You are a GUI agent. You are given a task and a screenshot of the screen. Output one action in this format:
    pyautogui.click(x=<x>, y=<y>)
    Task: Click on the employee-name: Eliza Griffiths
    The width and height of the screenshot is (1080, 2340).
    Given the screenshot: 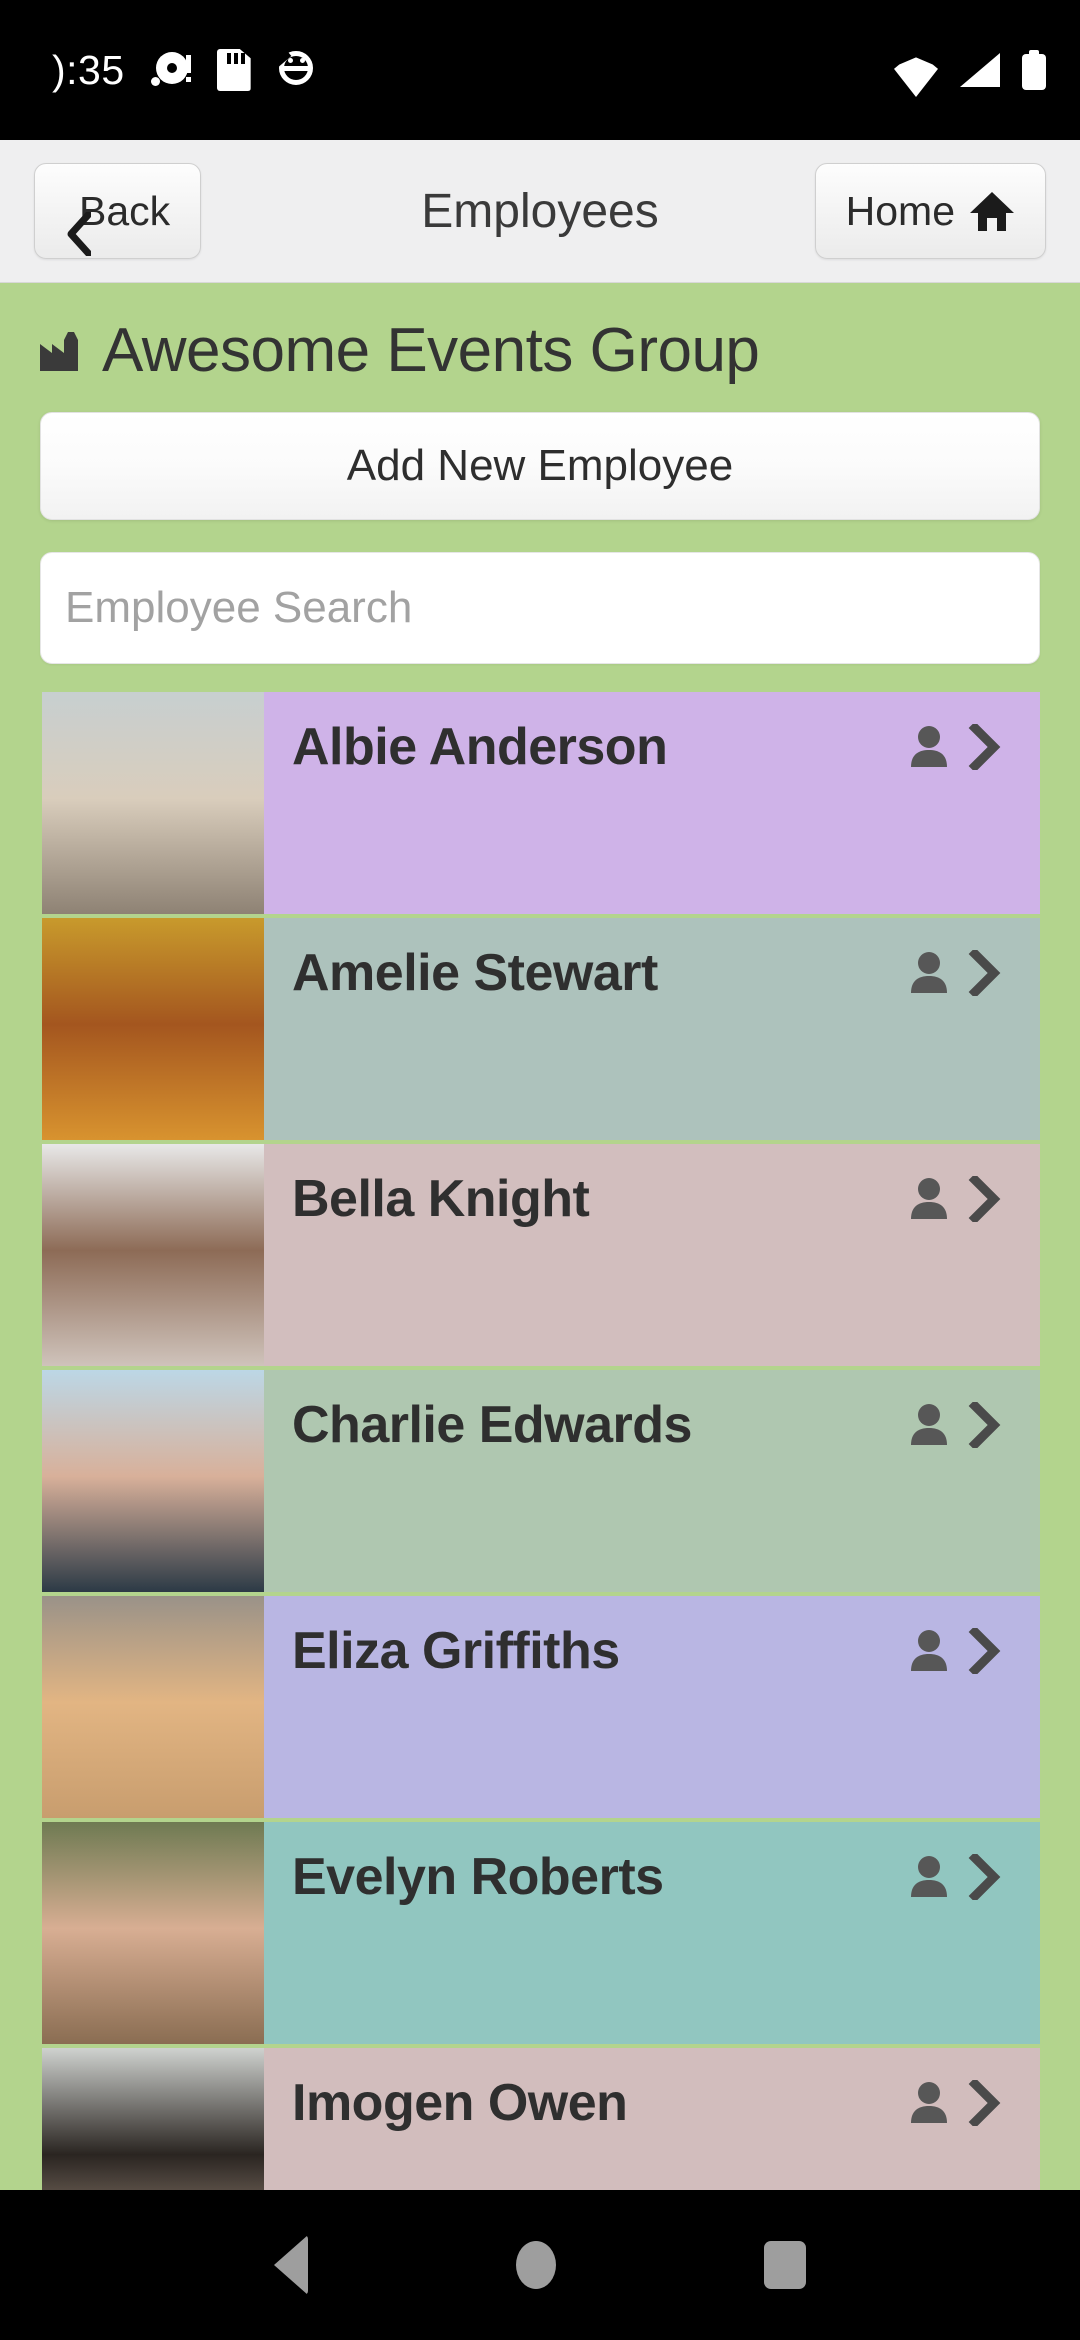 What is the action you would take?
    pyautogui.click(x=456, y=1651)
    